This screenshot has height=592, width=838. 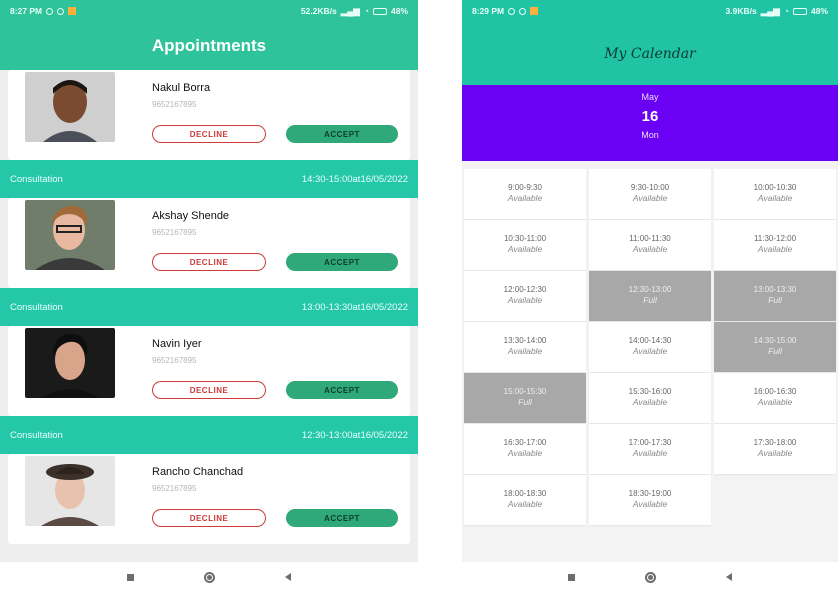 I want to click on slot-time: 13:30-14:00, so click(x=525, y=340).